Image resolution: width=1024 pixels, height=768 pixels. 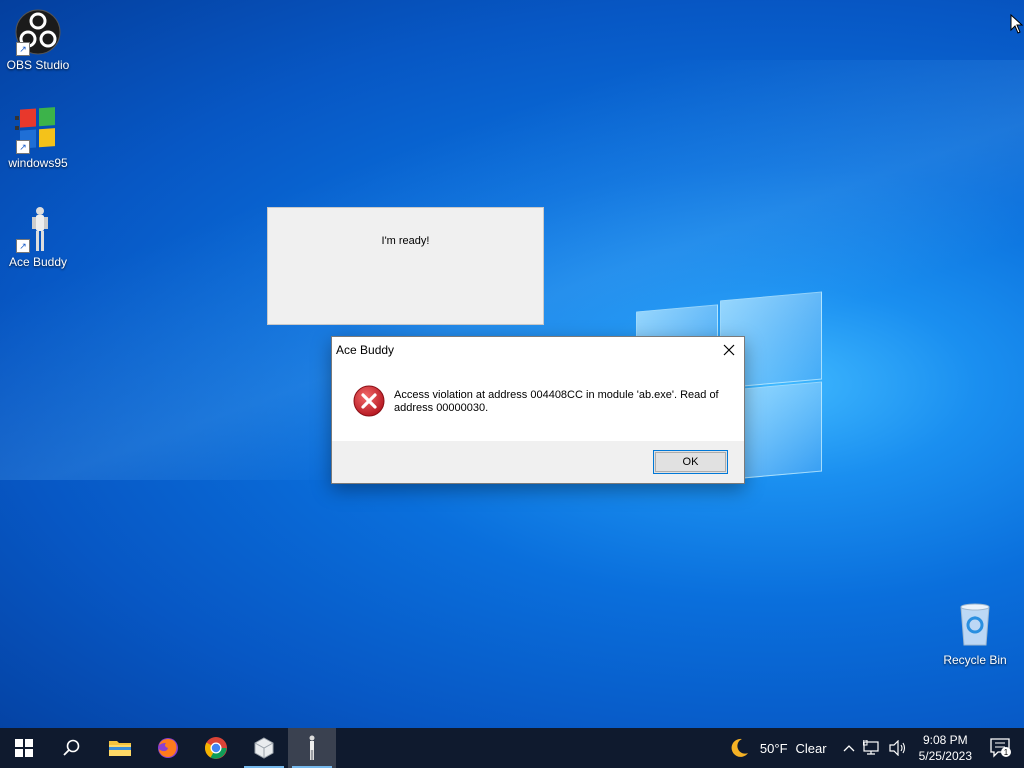 I want to click on clock-date: 5/25/2023, so click(x=945, y=756).